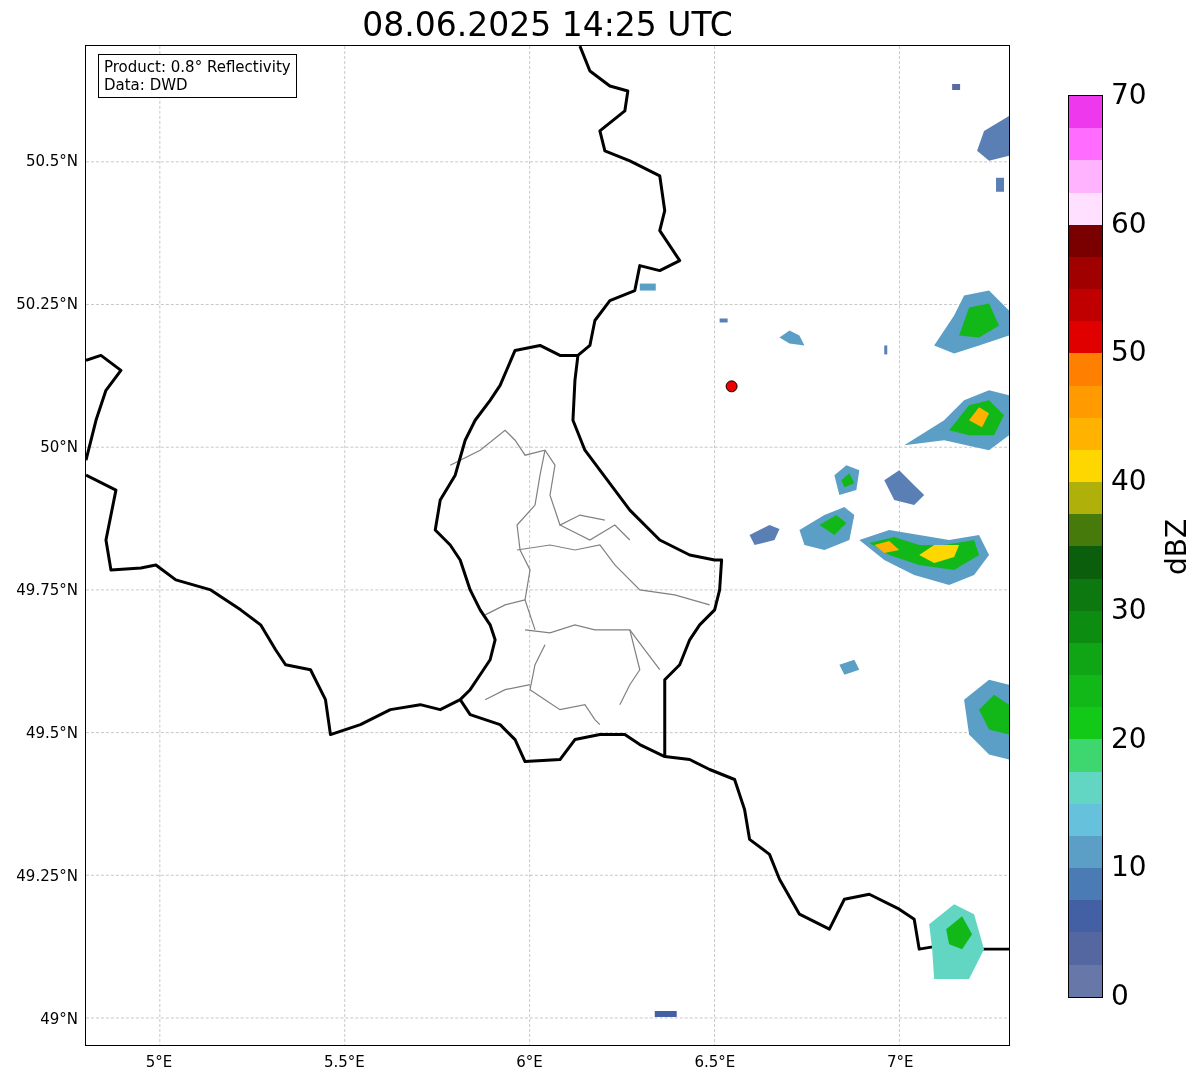 The image size is (1202, 1081). Describe the element at coordinates (529, 1062) in the screenshot. I see `axis-tick-label: 6°E` at that location.